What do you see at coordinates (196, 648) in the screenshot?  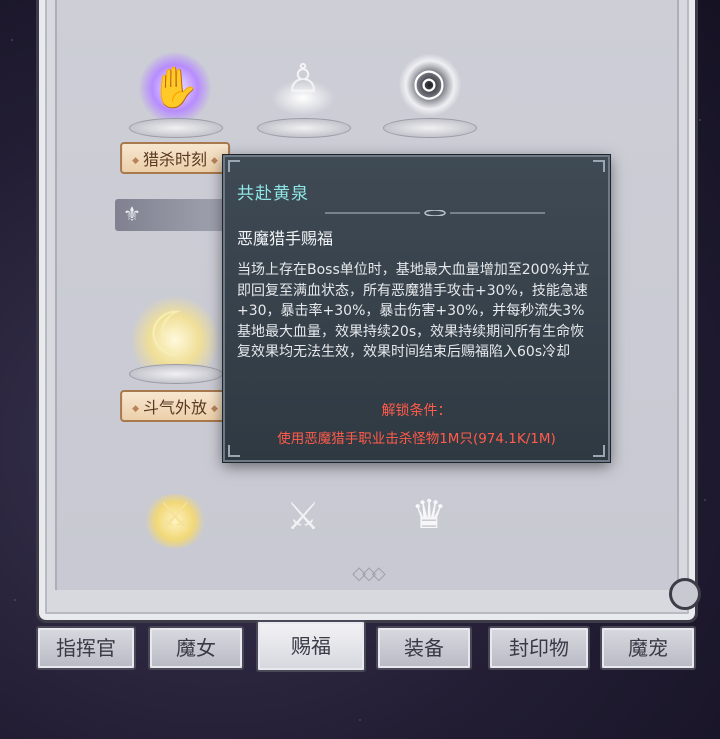 I see `tab-witch: 魔女` at bounding box center [196, 648].